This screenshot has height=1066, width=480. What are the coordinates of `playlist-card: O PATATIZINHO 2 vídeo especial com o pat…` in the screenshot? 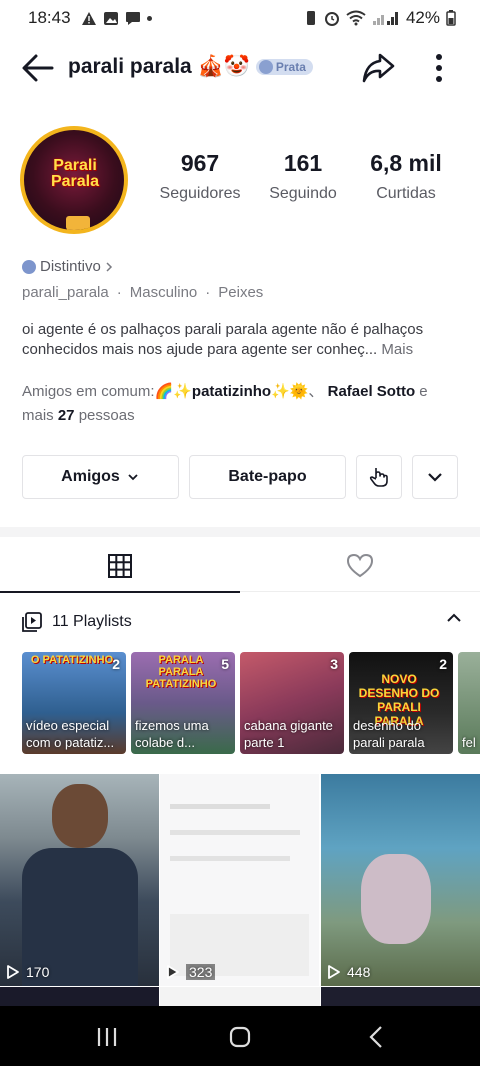 It's located at (74, 703).